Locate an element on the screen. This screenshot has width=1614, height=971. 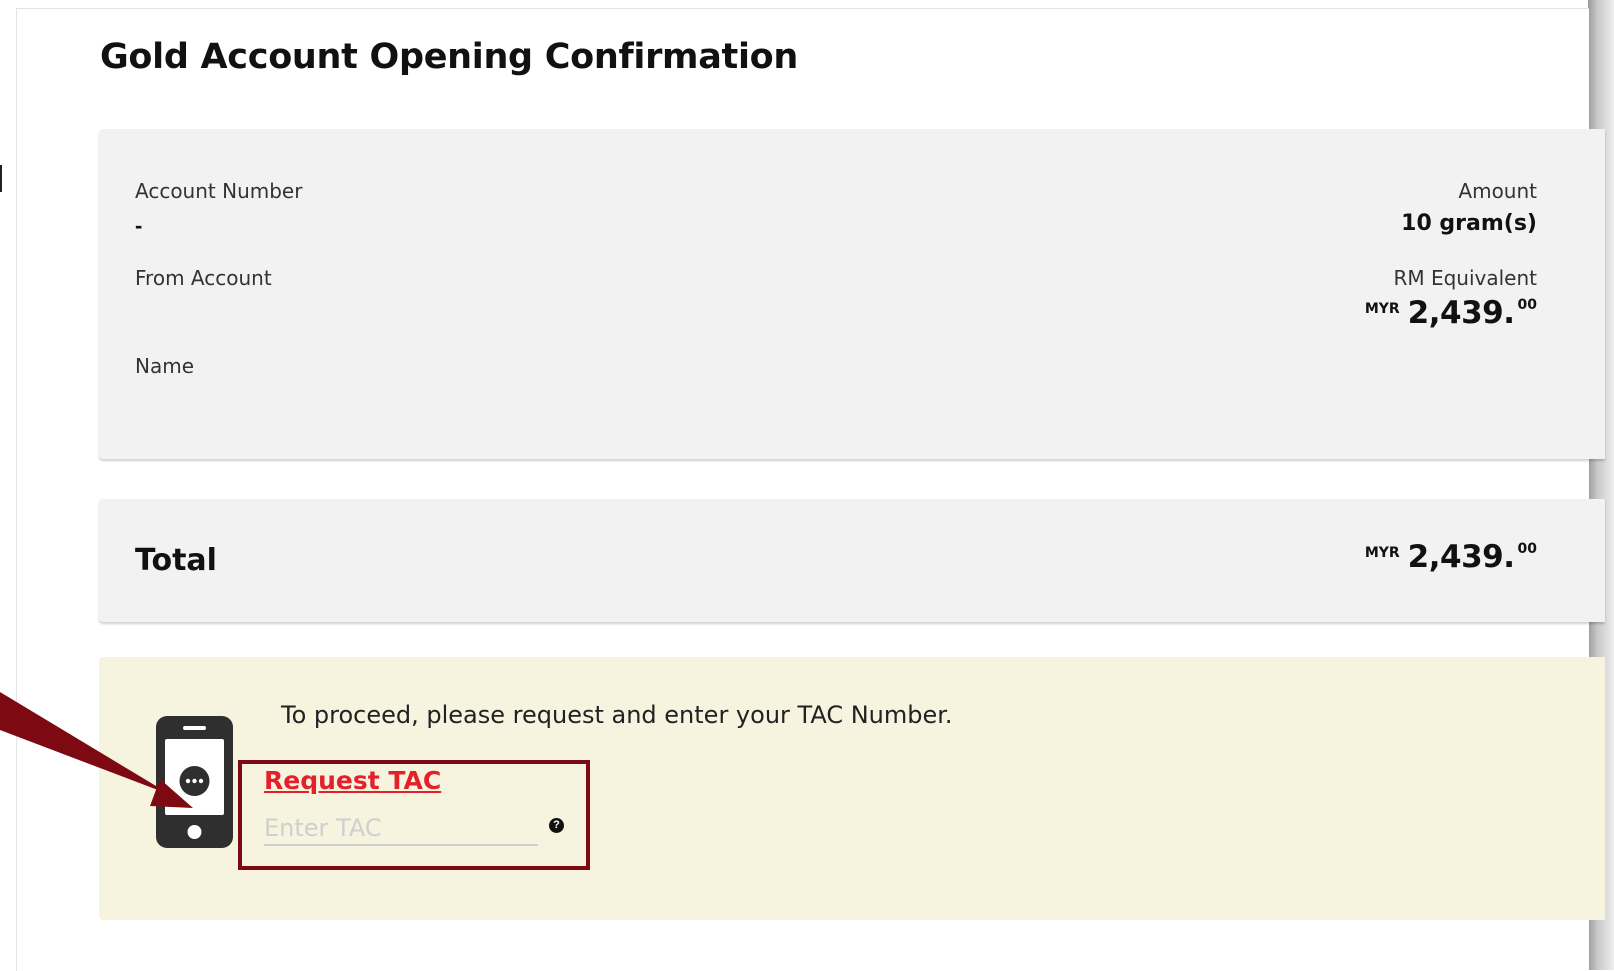
total-value: MYR 2,439. 00 is located at coordinates (1451, 557).